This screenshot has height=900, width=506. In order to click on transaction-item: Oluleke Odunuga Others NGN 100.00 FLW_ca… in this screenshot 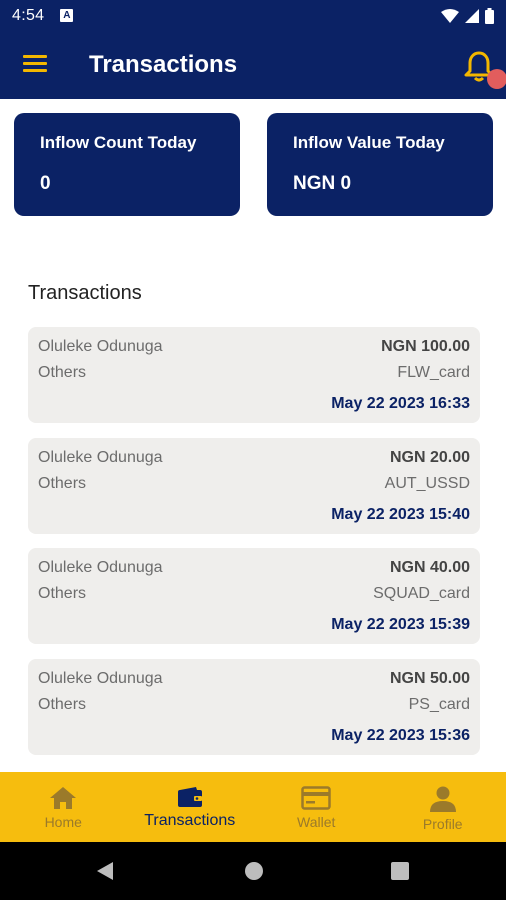, I will do `click(254, 375)`.